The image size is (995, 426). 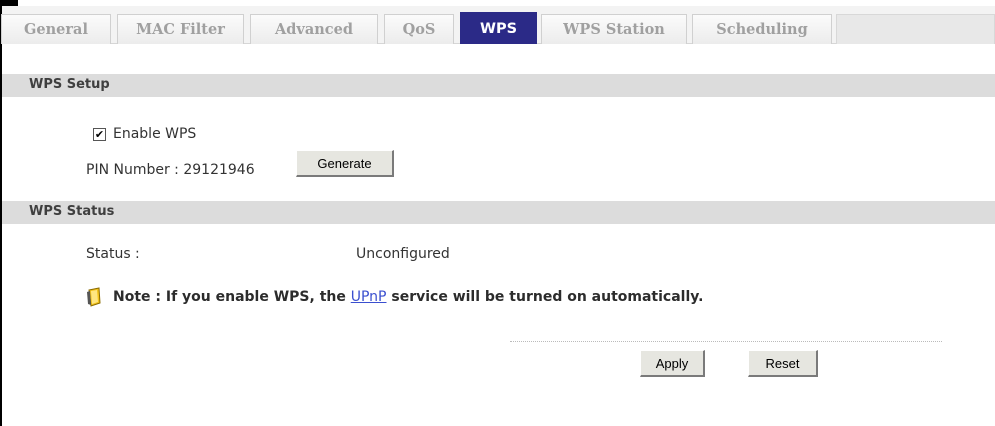 I want to click on wps-setup-title: WPS Setup, so click(x=69, y=84).